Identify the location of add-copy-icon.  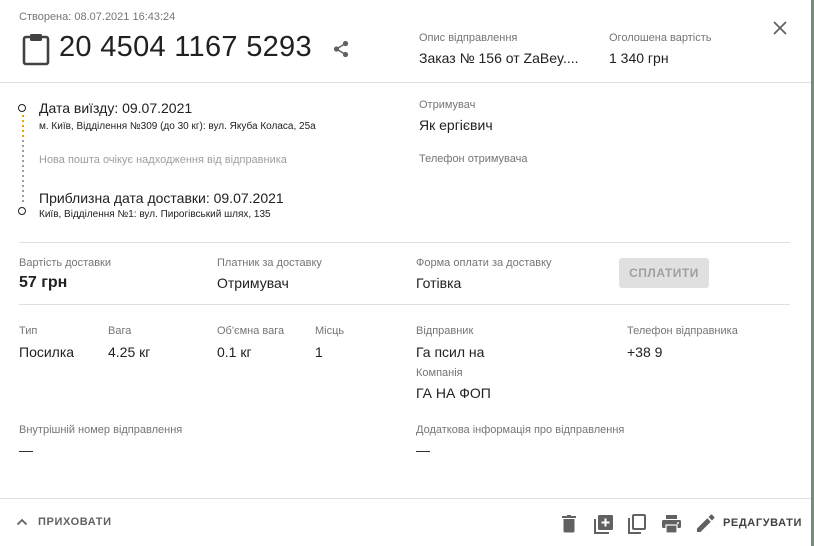
(603, 524).